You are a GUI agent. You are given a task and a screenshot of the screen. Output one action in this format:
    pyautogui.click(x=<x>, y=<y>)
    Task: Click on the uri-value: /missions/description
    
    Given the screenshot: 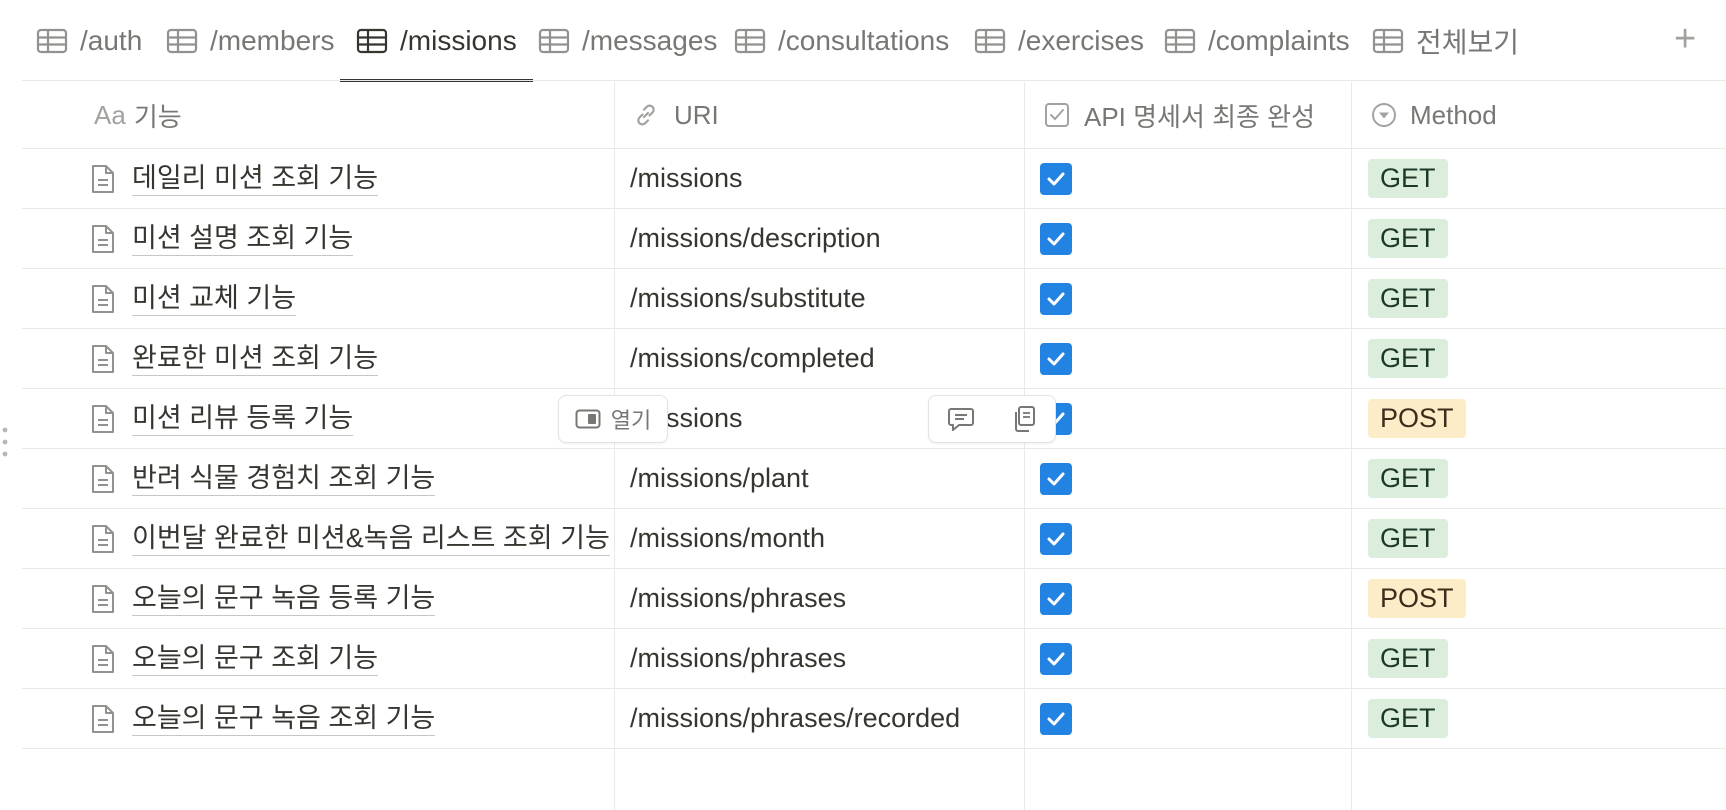 What is the action you would take?
    pyautogui.click(x=755, y=238)
    